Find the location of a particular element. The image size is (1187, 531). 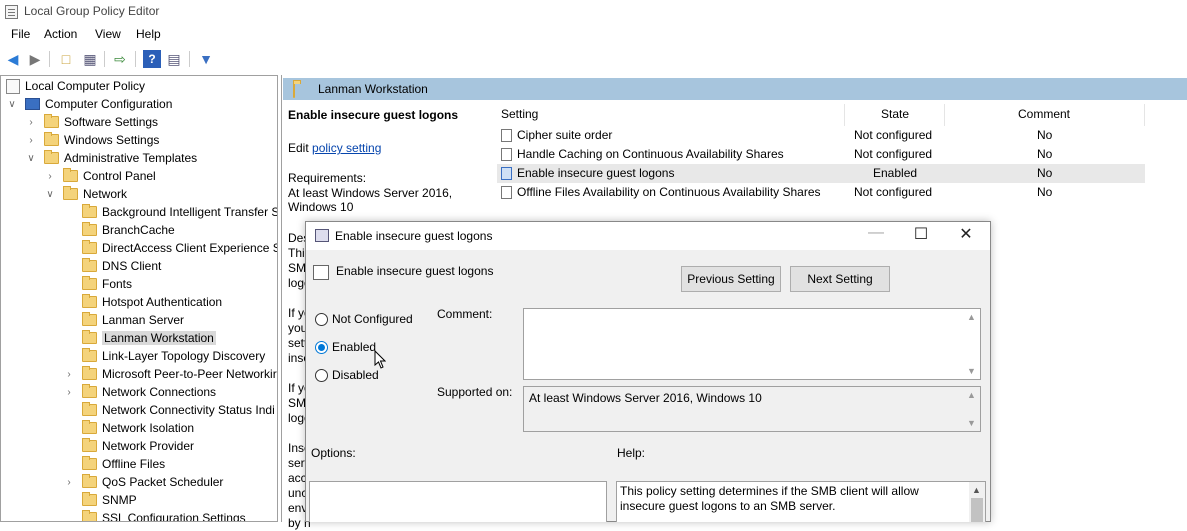

tree-item-lanman-workstation: Lanman Workstation is located at coordinates (149, 338).